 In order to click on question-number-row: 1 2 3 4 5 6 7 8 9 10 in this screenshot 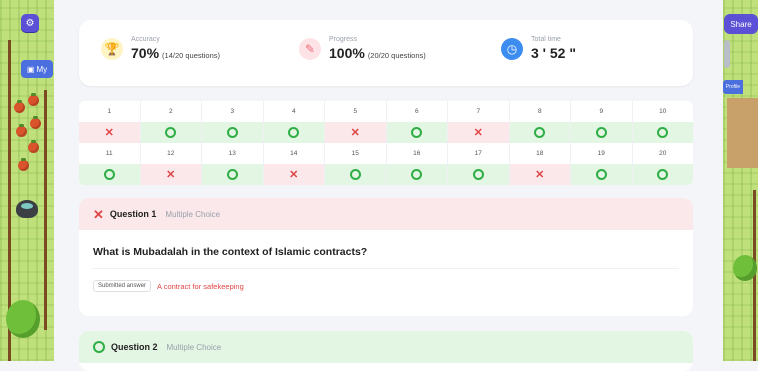, I will do `click(386, 111)`.